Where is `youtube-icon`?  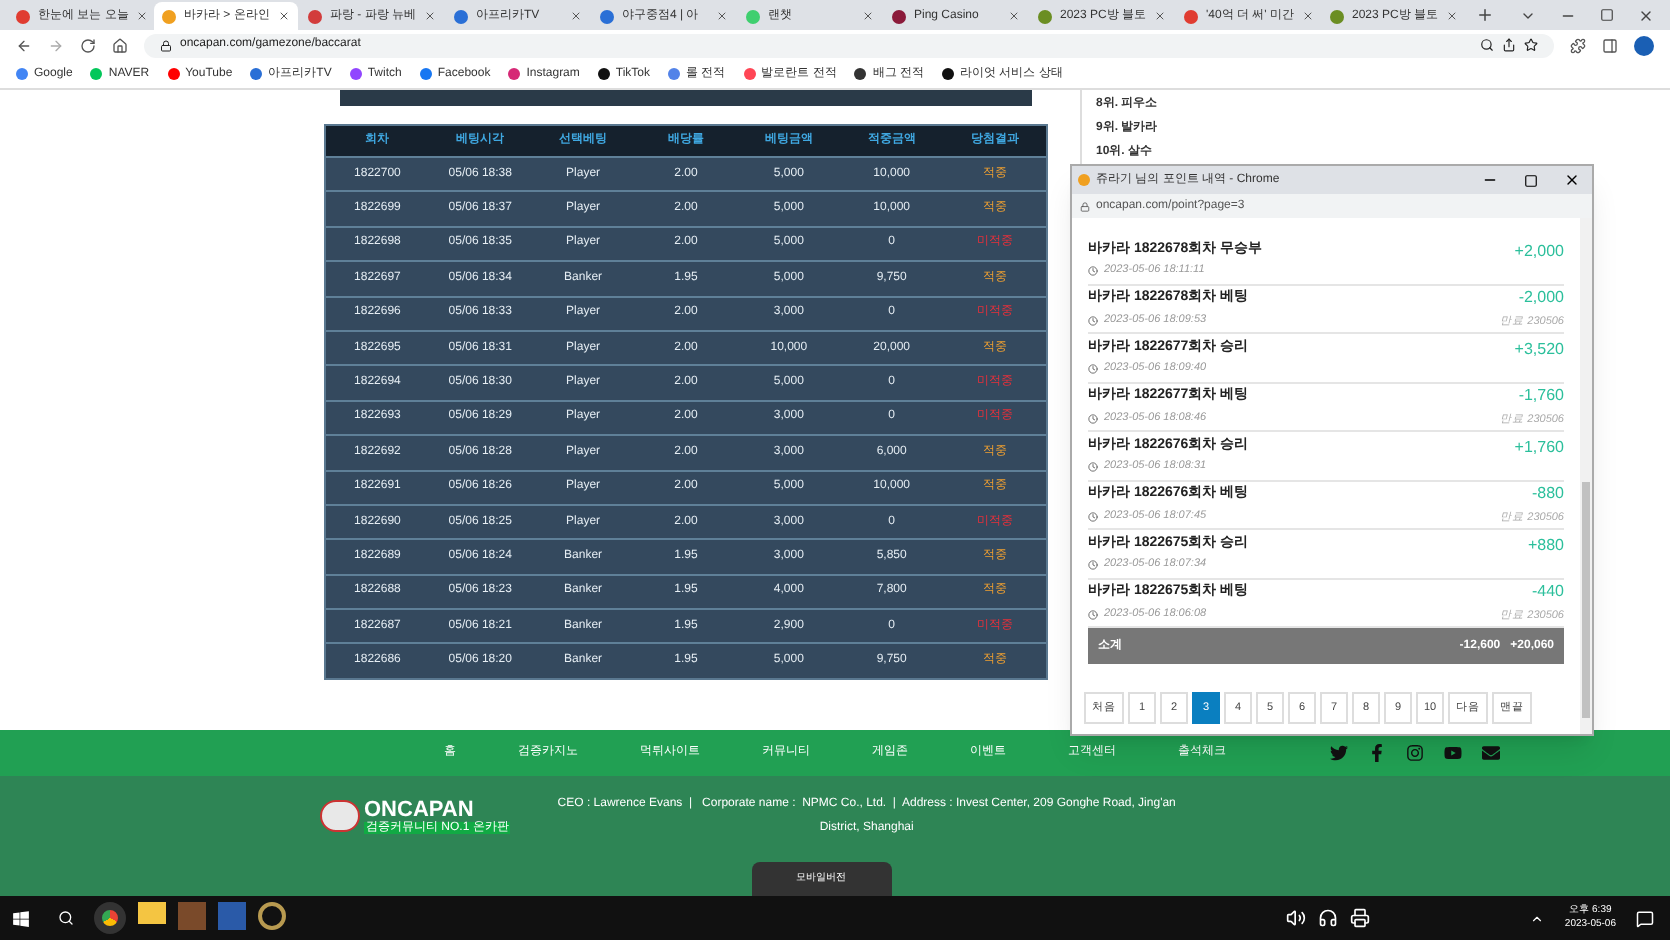 youtube-icon is located at coordinates (1453, 753).